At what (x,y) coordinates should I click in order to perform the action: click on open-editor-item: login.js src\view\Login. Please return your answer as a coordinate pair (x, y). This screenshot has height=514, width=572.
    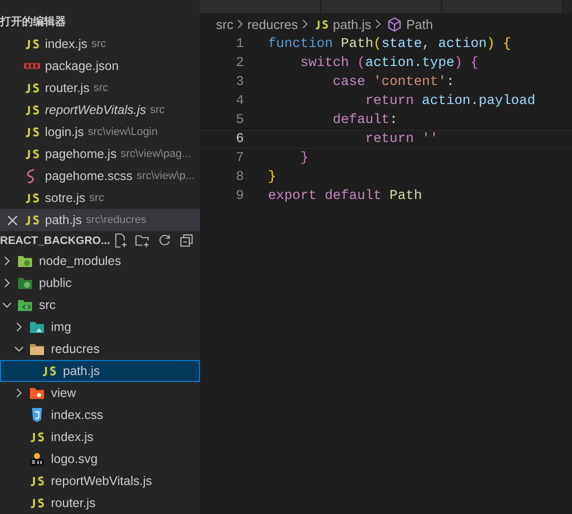
    Looking at the image, I should click on (100, 132).